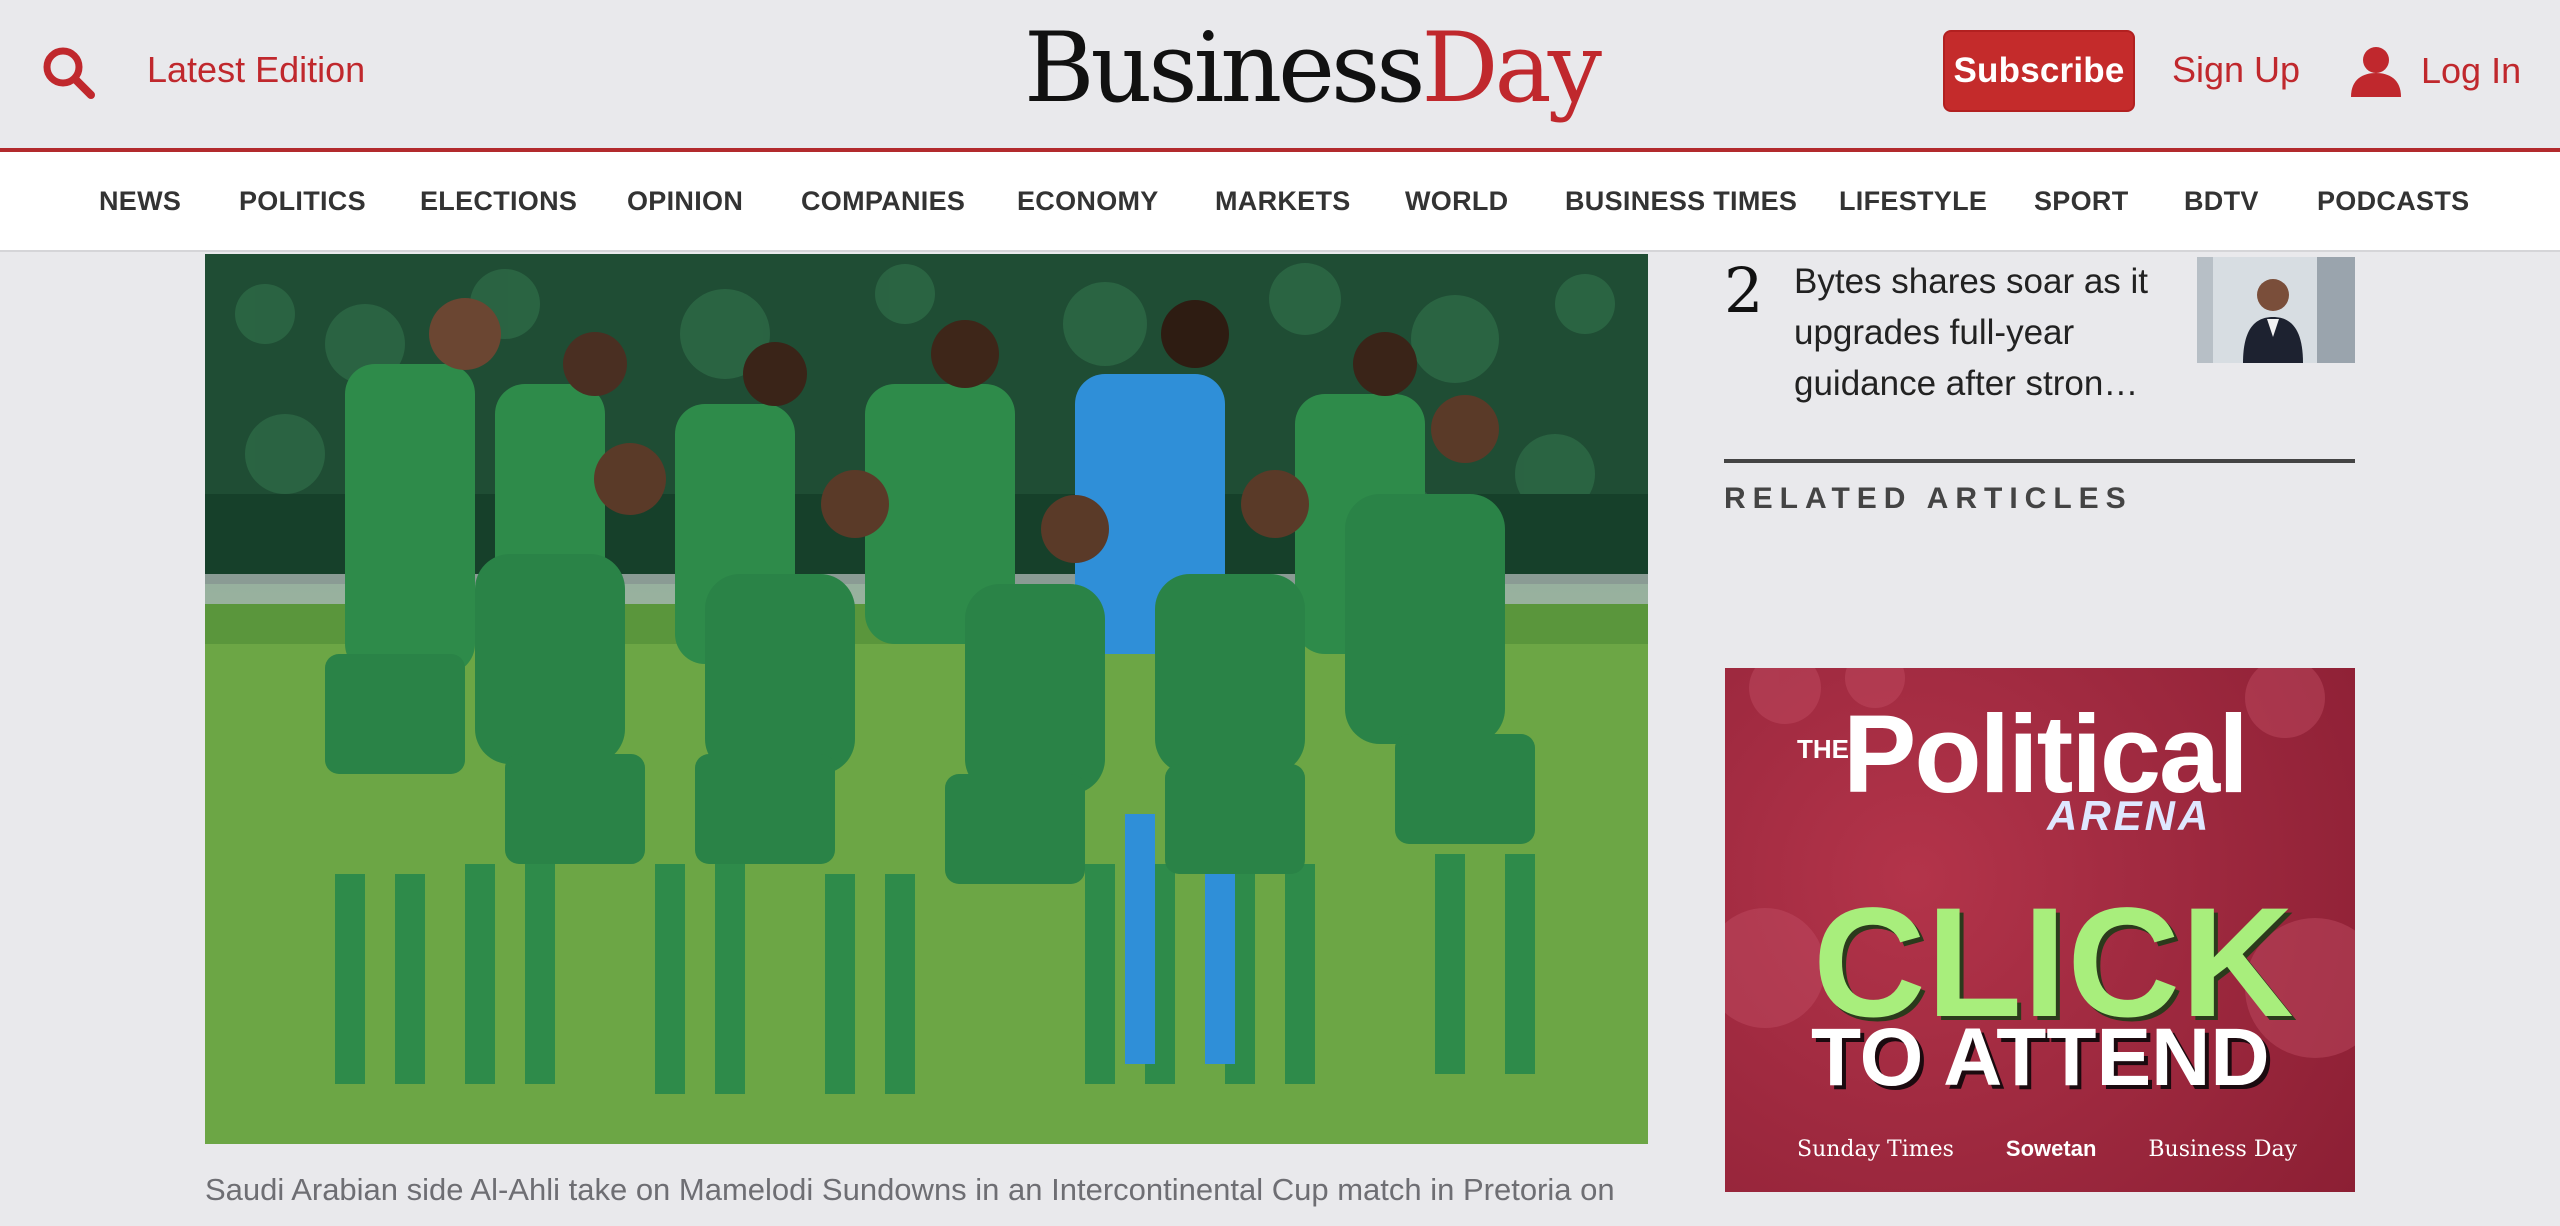  What do you see at coordinates (2221, 201) in the screenshot?
I see `nav-bdtv: BDTV` at bounding box center [2221, 201].